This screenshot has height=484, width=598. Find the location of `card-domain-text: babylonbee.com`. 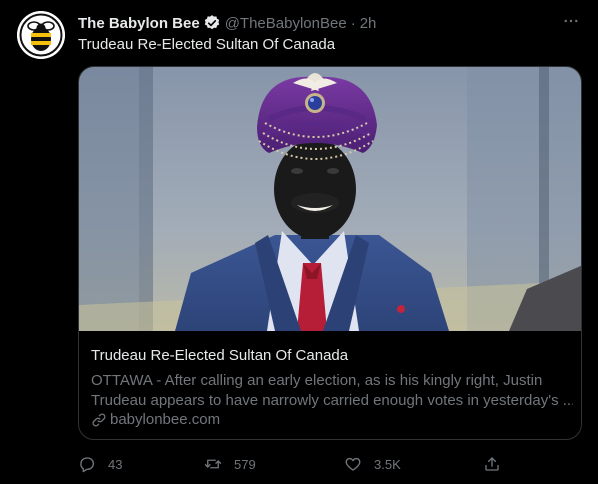

card-domain-text: babylonbee.com is located at coordinates (165, 419).